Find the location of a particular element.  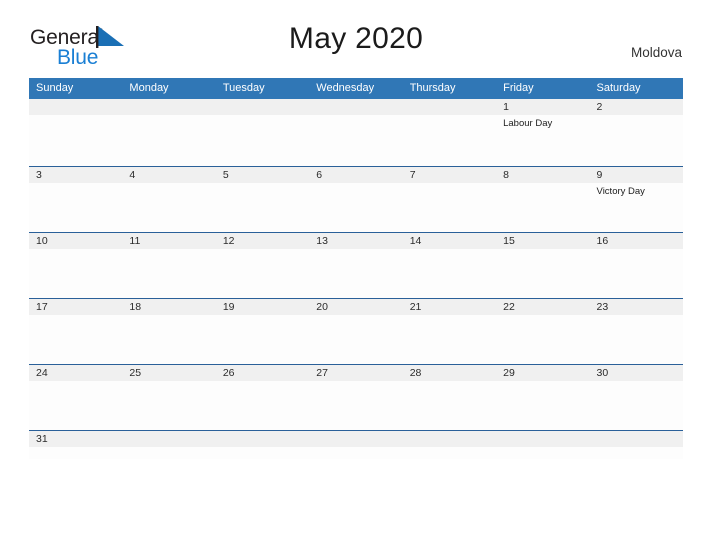

calendar-day-cell: 14 is located at coordinates (449, 265).